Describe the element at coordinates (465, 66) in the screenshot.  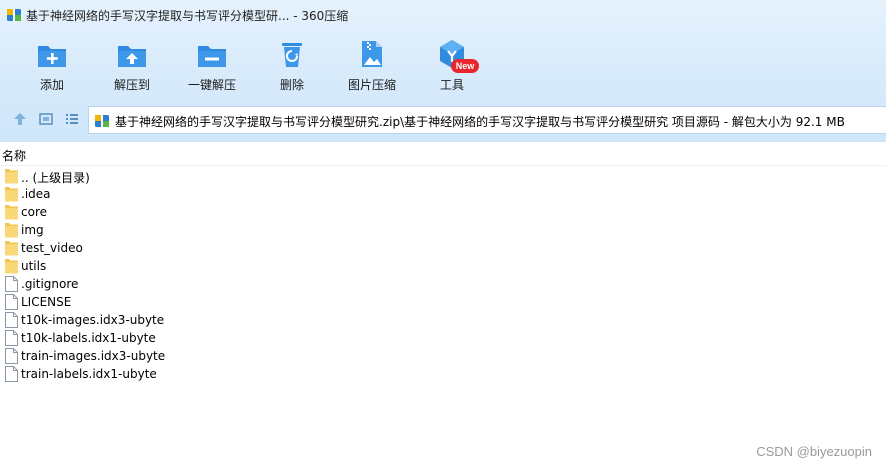
I see `new-badge: New` at that location.